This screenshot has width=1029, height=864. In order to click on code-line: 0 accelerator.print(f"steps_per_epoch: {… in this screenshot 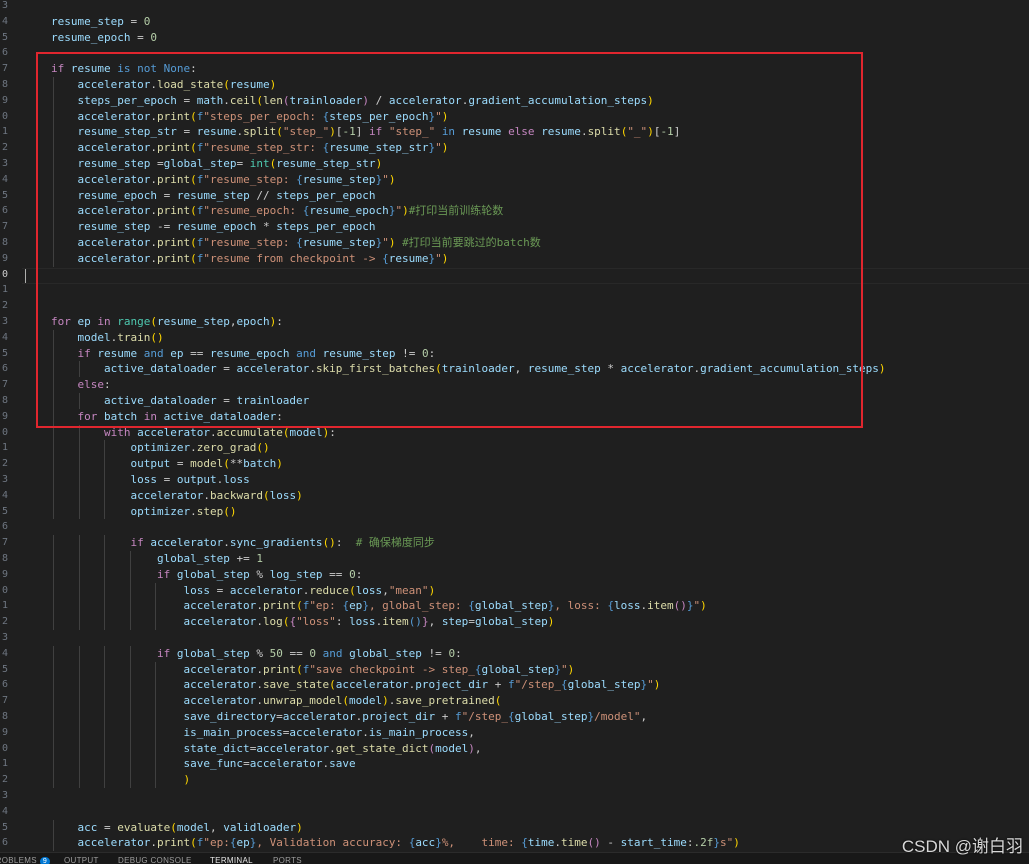, I will do `click(514, 117)`.